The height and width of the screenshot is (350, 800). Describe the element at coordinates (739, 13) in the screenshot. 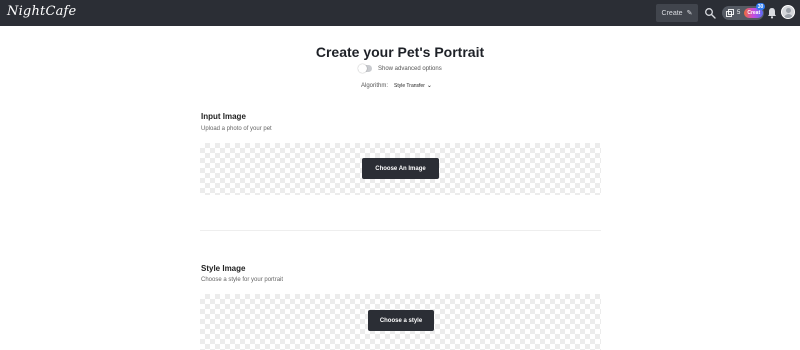

I see `credits-count: 5` at that location.